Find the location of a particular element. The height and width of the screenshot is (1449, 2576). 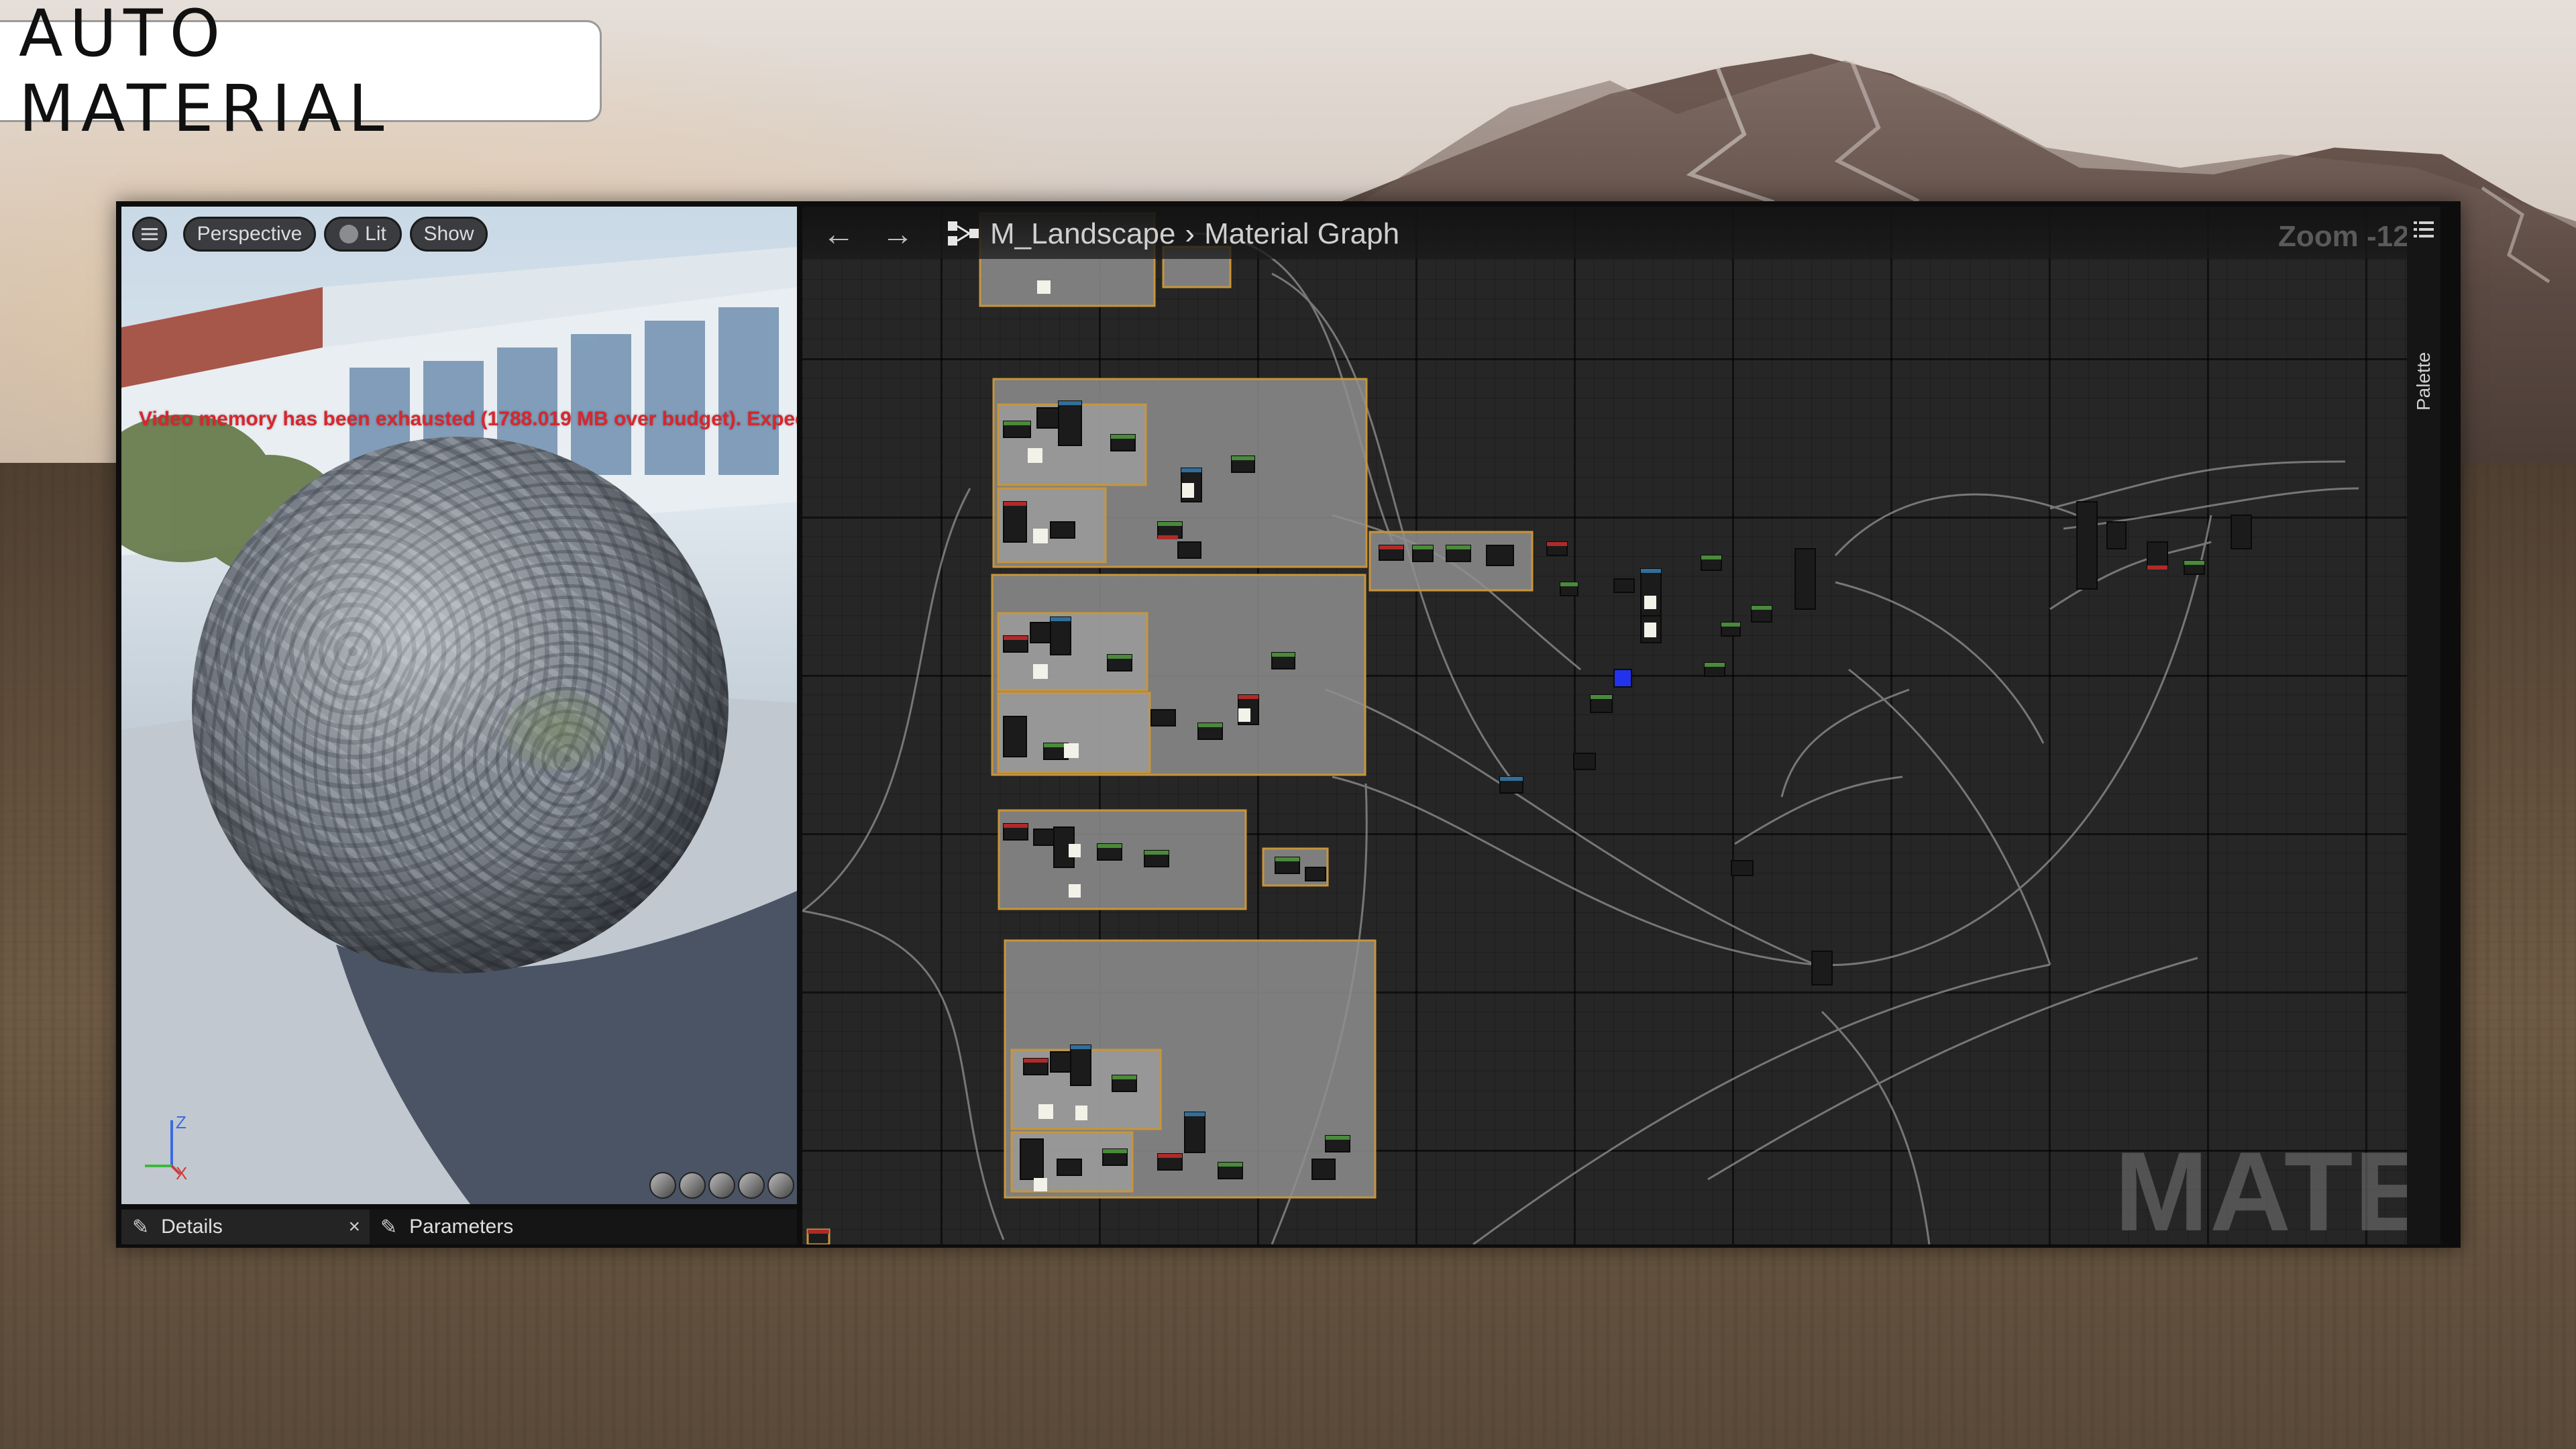

axis-x-label: X is located at coordinates (181, 1171).